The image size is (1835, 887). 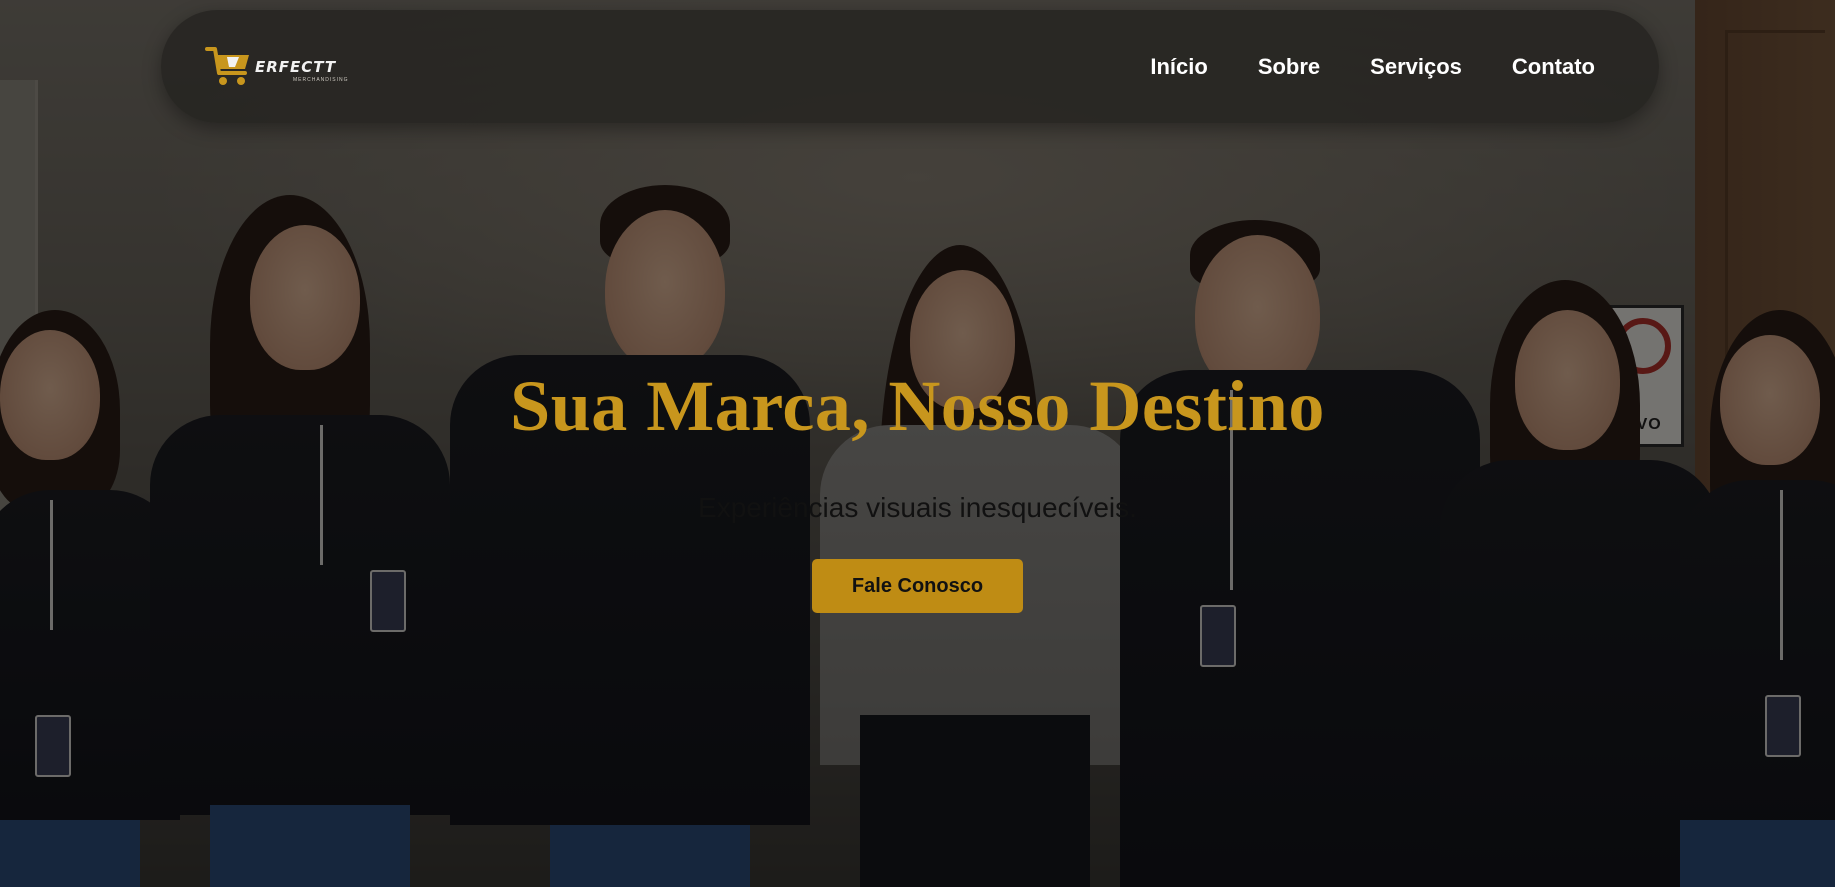 I want to click on contact-us-button: Fale Conosco, so click(x=917, y=586).